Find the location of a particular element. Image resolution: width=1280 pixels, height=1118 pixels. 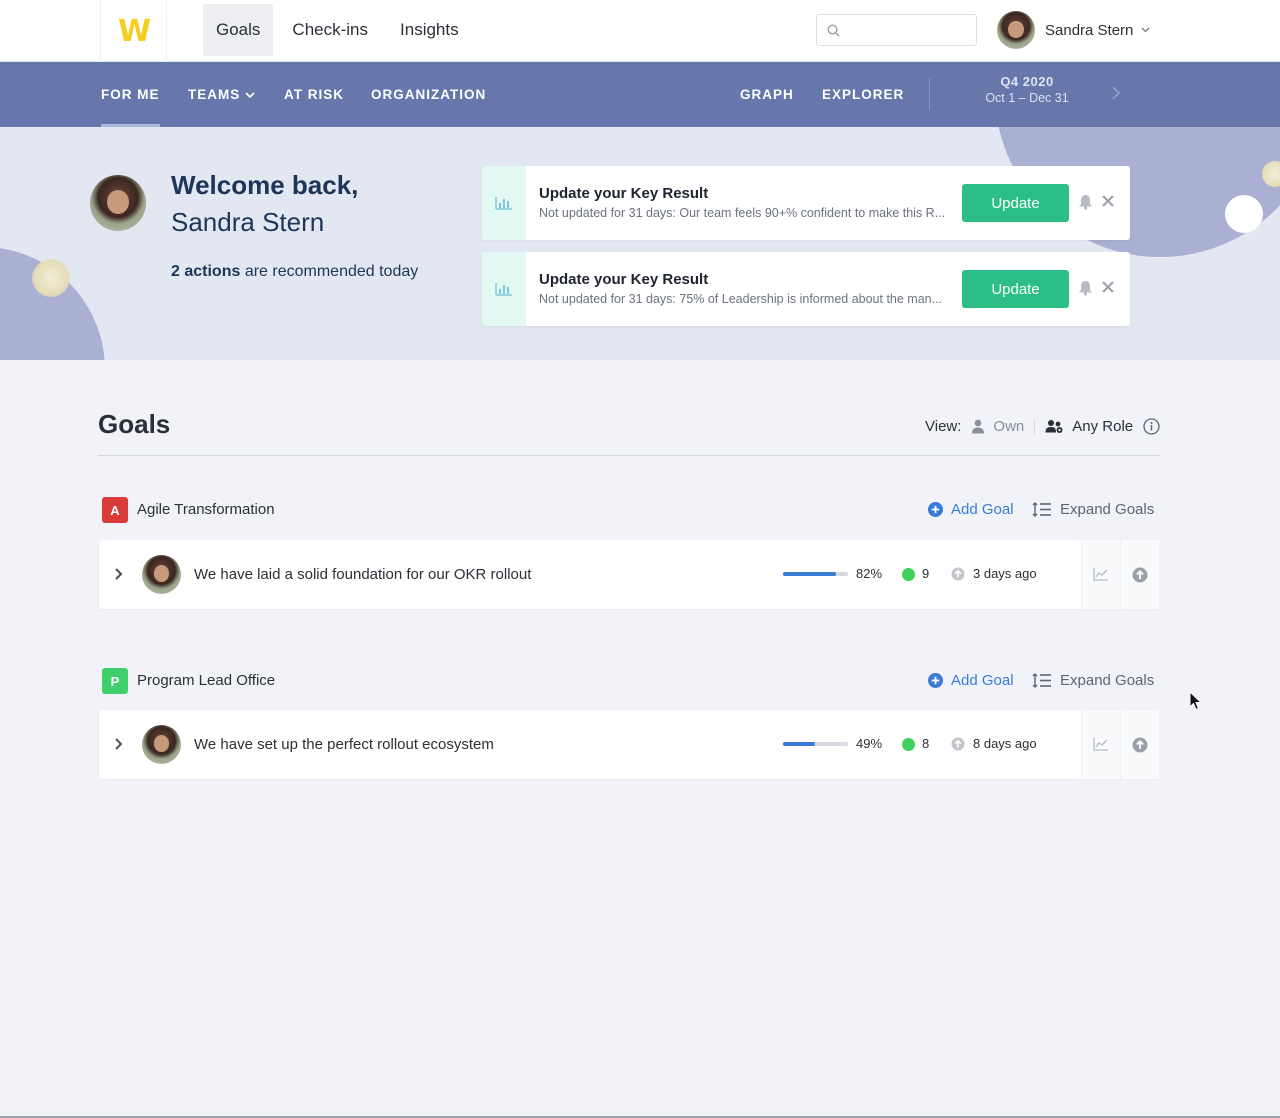

info-icon is located at coordinates (1151, 426).